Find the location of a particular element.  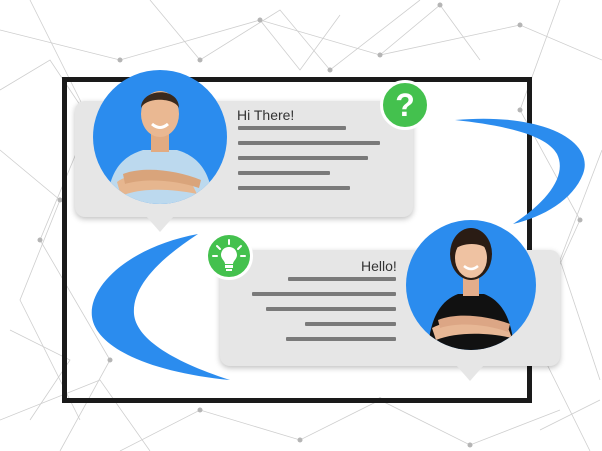

man-figure is located at coordinates (160, 147).